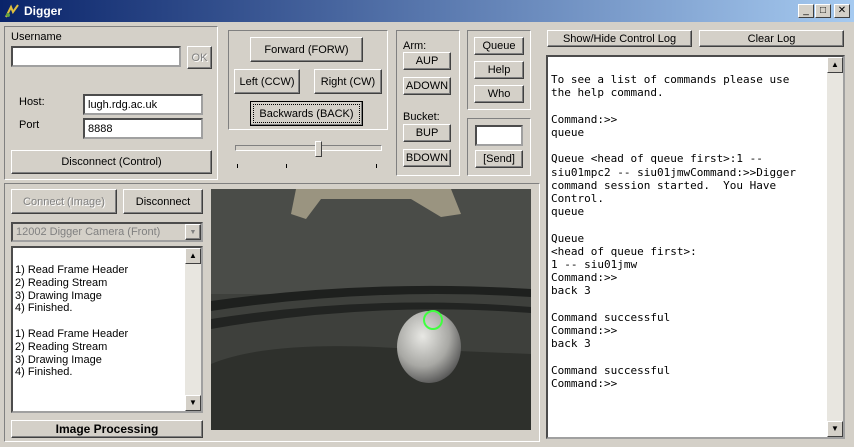 The height and width of the screenshot is (447, 854). What do you see at coordinates (835, 247) in the screenshot?
I see `control-log-scrollbar: ▲ ▼` at bounding box center [835, 247].